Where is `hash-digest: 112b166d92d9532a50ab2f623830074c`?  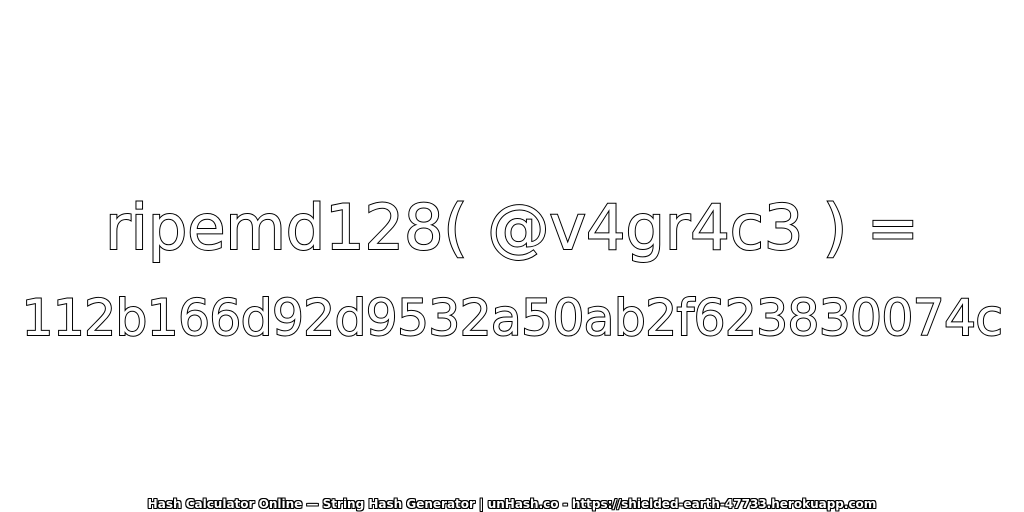
hash-digest: 112b166d92d9532a50ab2f623830074c is located at coordinates (512, 318).